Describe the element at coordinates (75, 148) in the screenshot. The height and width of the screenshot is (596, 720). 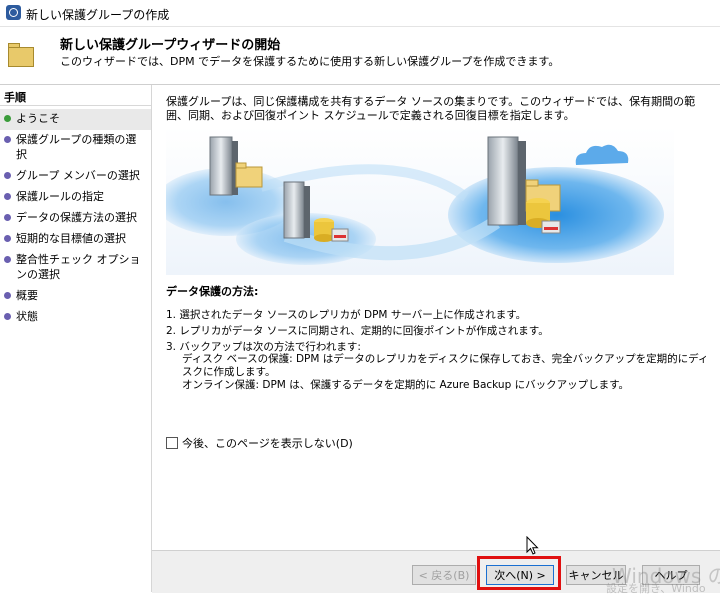
I see `step-select-group-type: 保護グループの種類の選択` at that location.